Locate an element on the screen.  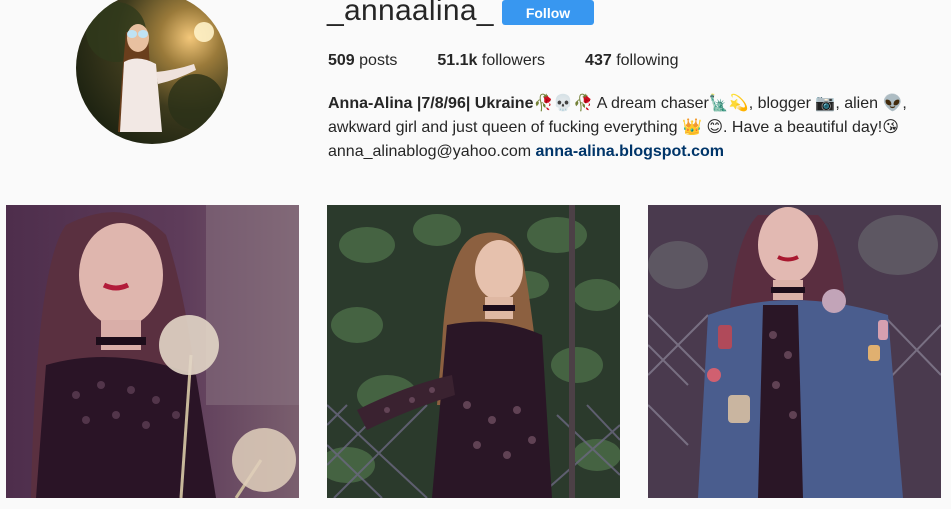
followers-count: 51.1k is located at coordinates (457, 60).